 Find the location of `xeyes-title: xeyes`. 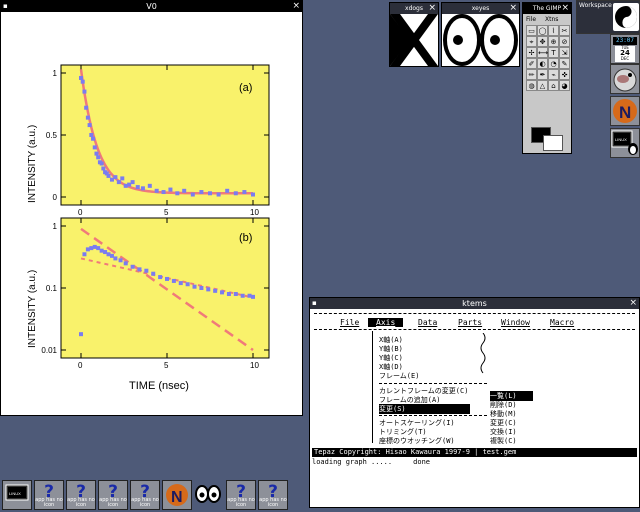

xeyes-title: xeyes is located at coordinates (480, 8).